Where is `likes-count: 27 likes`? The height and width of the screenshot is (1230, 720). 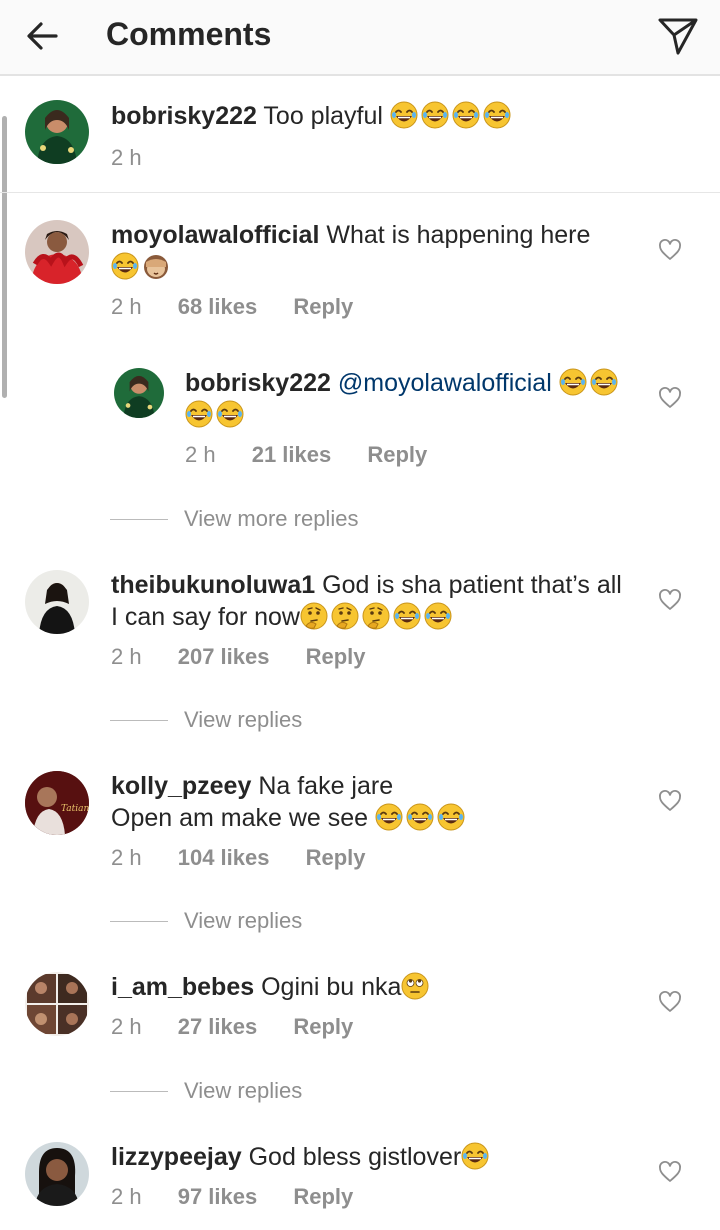 likes-count: 27 likes is located at coordinates (218, 1026).